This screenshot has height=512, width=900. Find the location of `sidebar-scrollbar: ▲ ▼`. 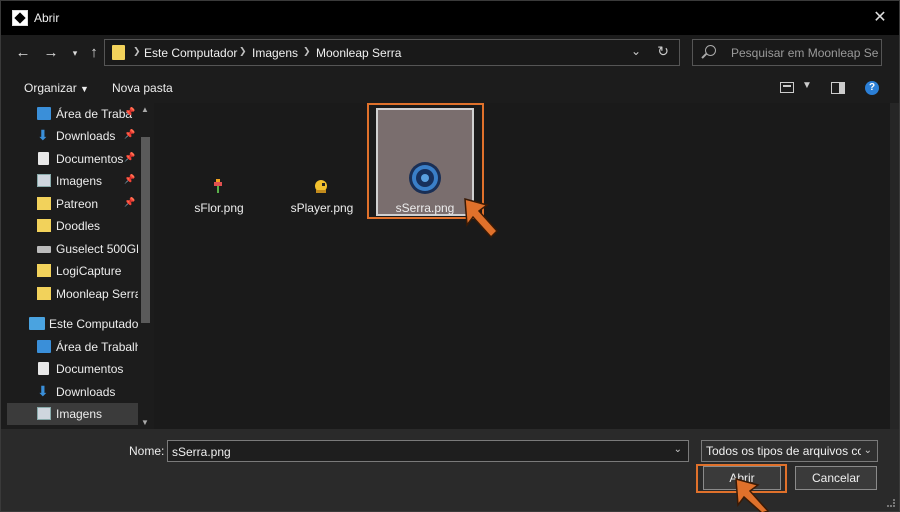

sidebar-scrollbar: ▲ ▼ is located at coordinates (145, 266).